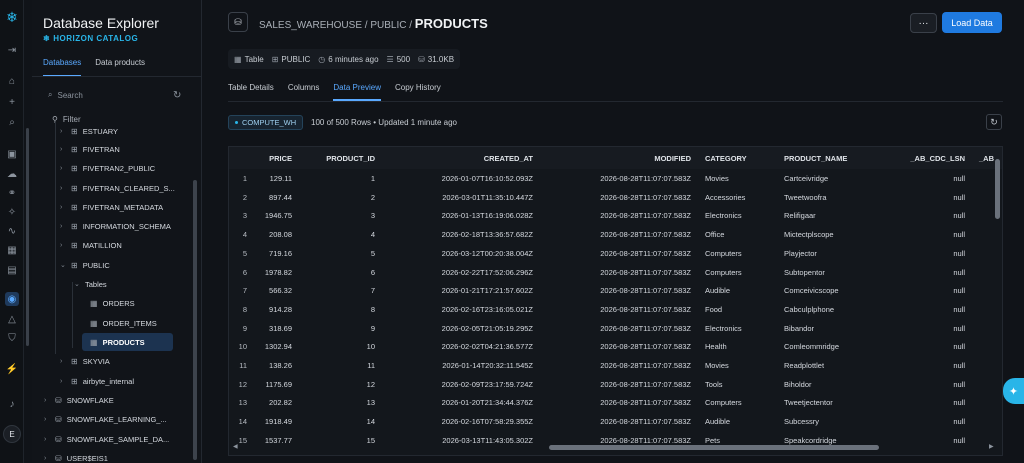 This screenshot has height=463, width=1024. I want to click on cell-id: 14, so click(371, 421).